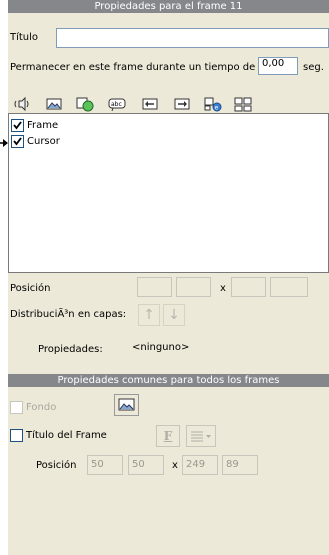 Image resolution: width=329 pixels, height=555 pixels. I want to click on common-position-x-field: 50, so click(105, 465).